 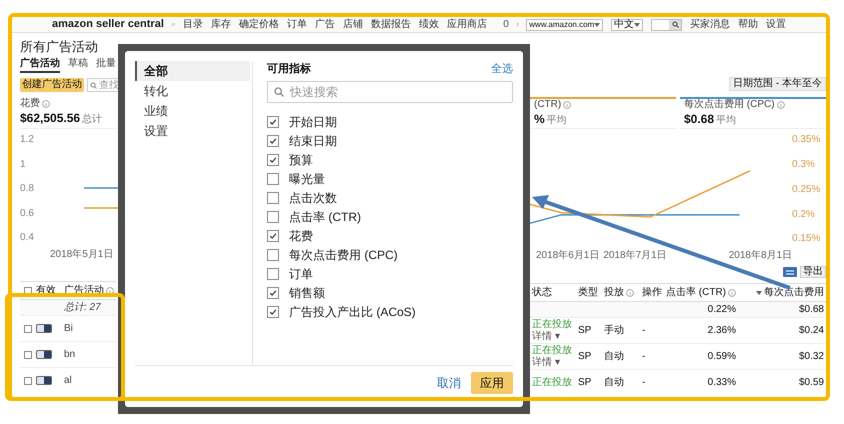 I want to click on category-item: 转化, so click(x=192, y=91).